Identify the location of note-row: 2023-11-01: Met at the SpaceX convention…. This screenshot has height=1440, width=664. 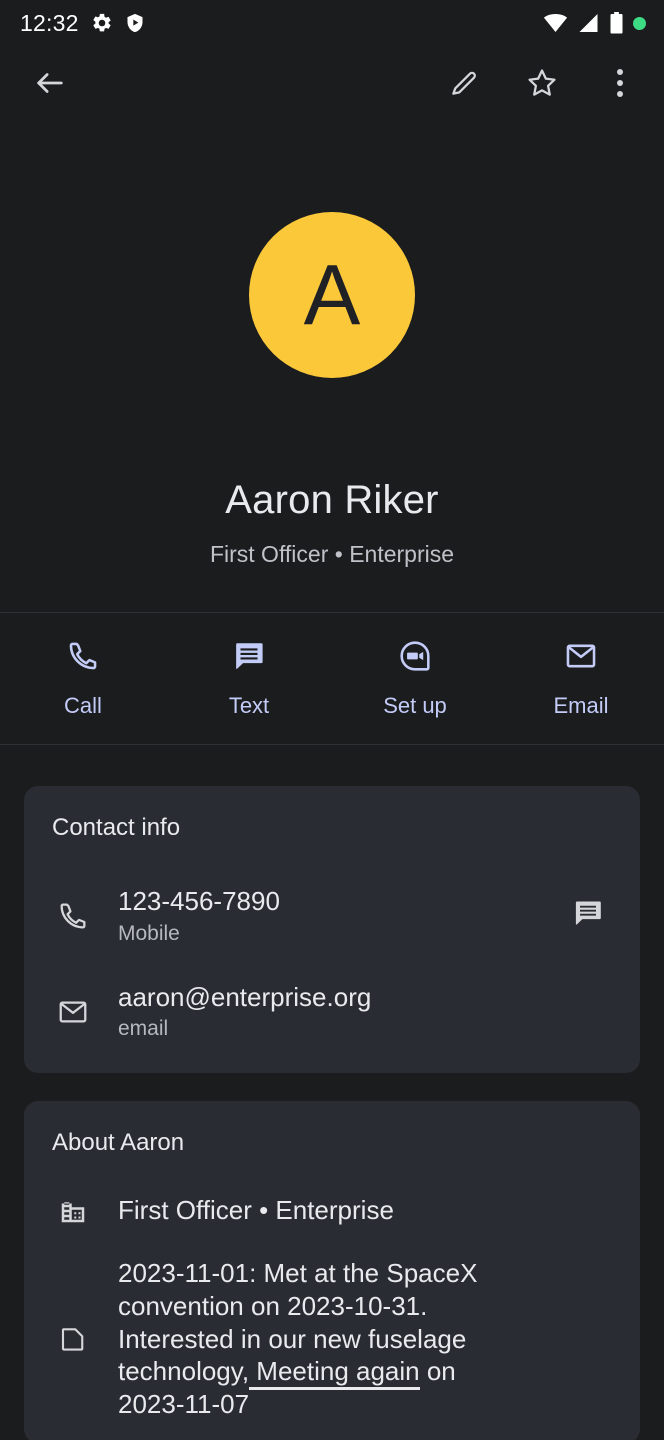
(332, 1326).